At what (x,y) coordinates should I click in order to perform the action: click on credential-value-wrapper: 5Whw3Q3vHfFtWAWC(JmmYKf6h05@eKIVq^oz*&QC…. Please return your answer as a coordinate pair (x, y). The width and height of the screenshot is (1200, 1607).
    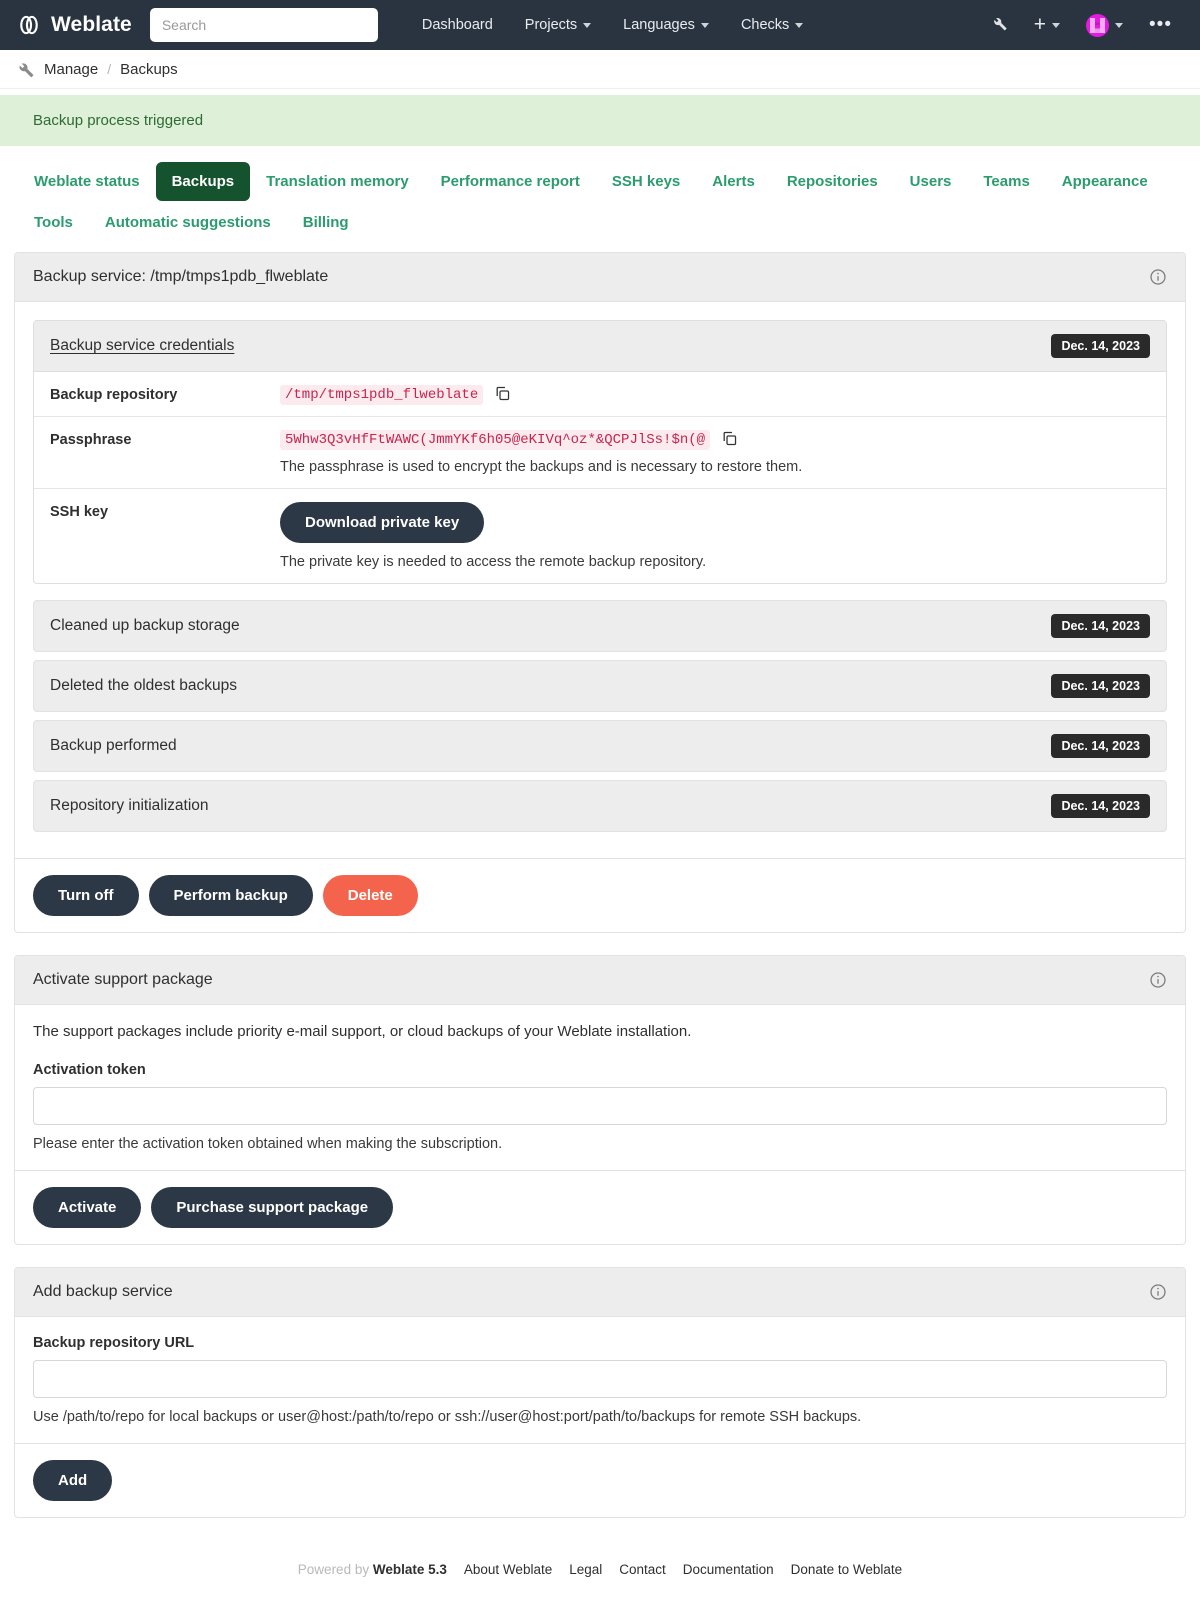
    Looking at the image, I should click on (719, 452).